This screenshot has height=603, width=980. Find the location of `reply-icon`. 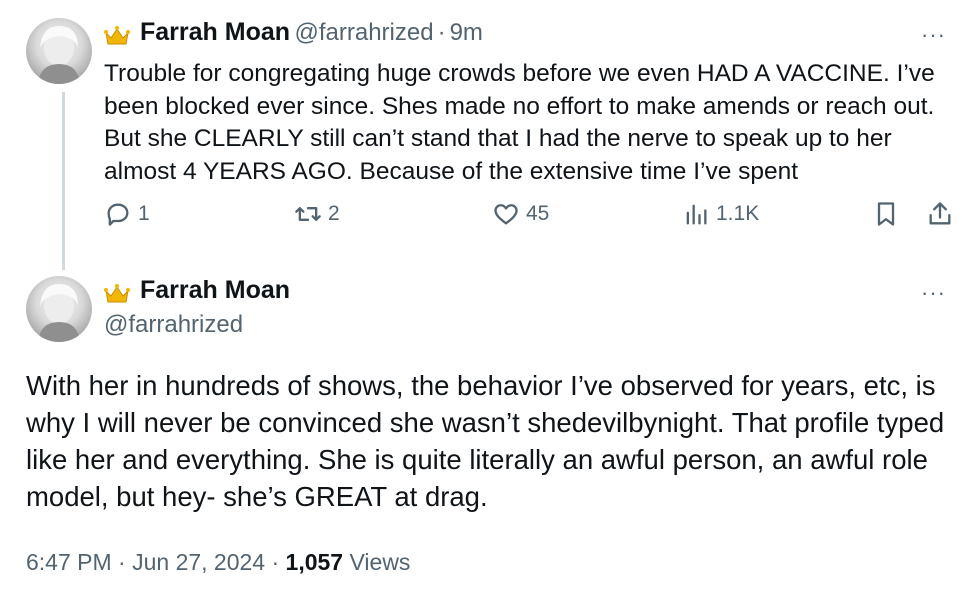

reply-icon is located at coordinates (118, 214).